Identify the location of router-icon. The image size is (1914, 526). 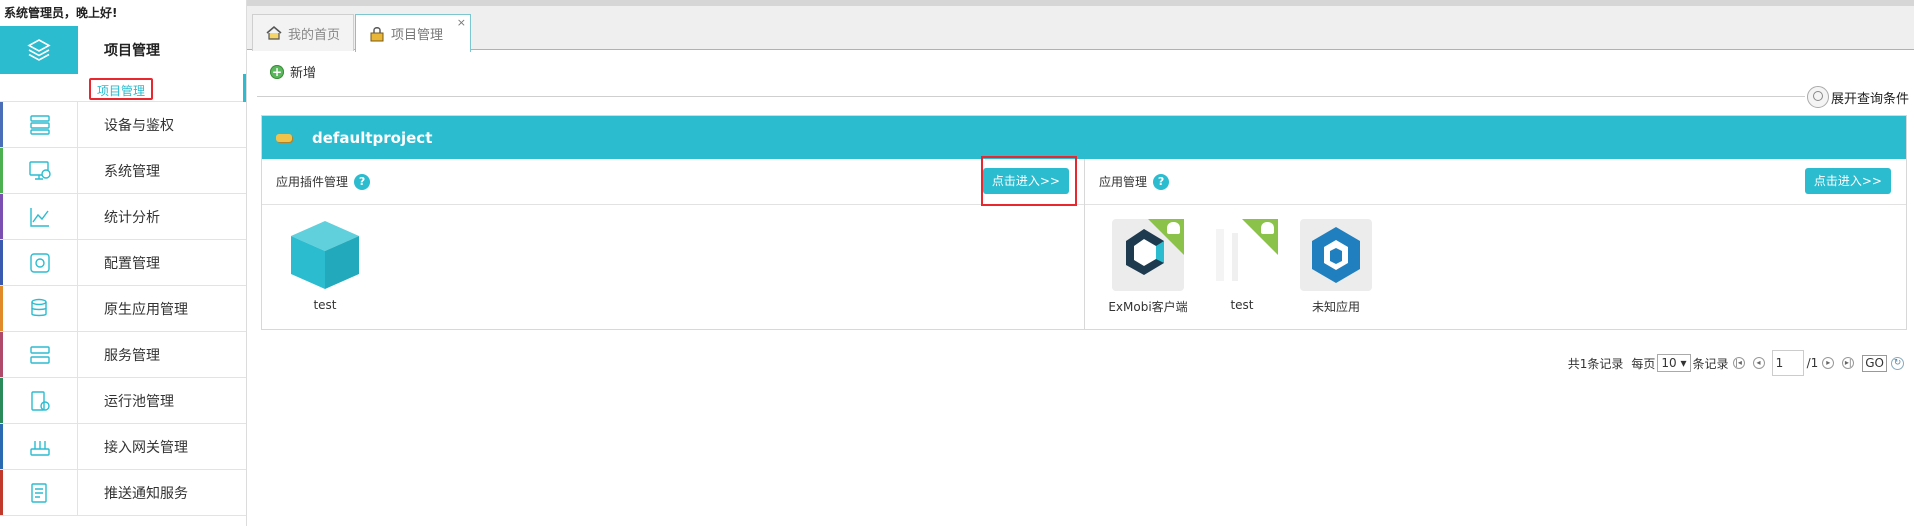
(39, 446).